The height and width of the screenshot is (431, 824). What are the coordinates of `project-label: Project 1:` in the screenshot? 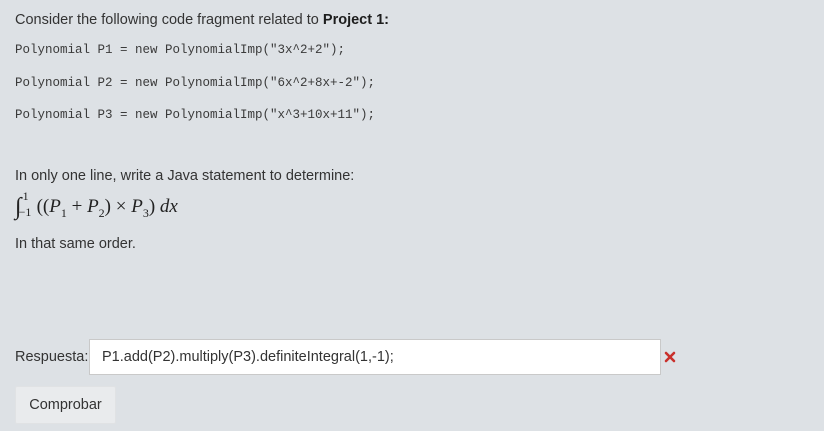 It's located at (355, 20).